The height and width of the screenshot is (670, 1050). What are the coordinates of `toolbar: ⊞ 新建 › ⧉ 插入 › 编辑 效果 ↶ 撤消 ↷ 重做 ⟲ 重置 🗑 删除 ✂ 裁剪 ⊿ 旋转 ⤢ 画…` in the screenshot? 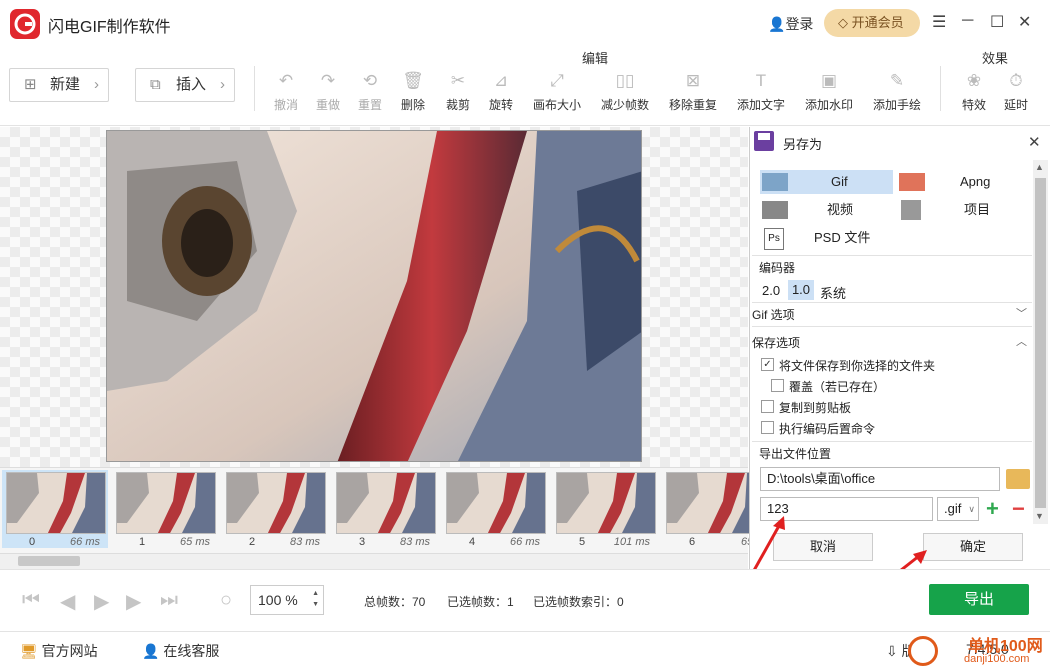 It's located at (525, 86).